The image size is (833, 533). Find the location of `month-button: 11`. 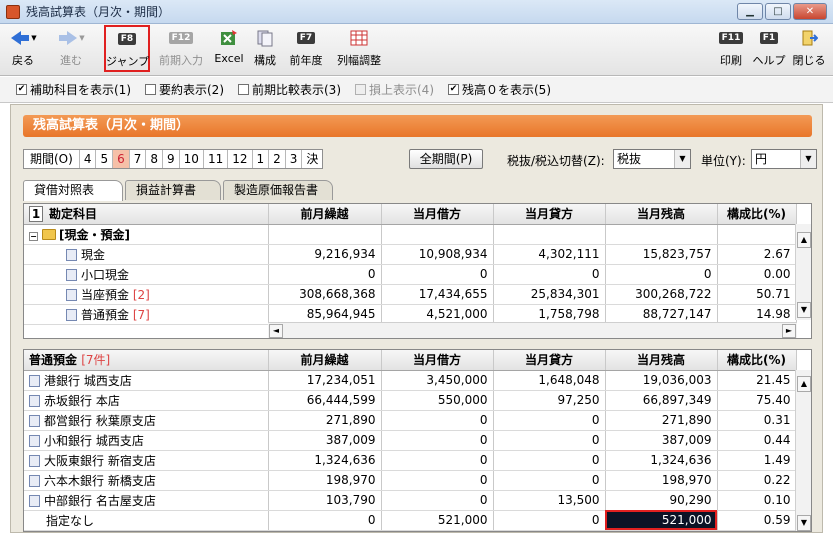

month-button: 11 is located at coordinates (216, 159).